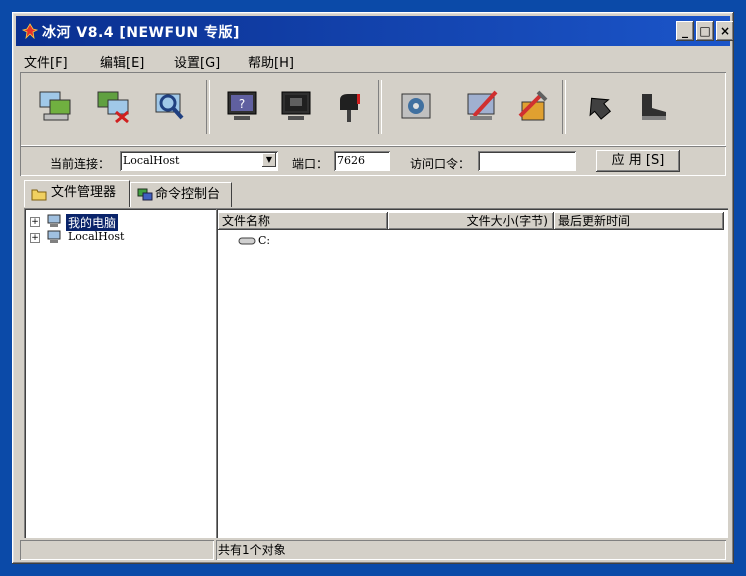  I want to click on mailbox-icon, so click(350, 106).